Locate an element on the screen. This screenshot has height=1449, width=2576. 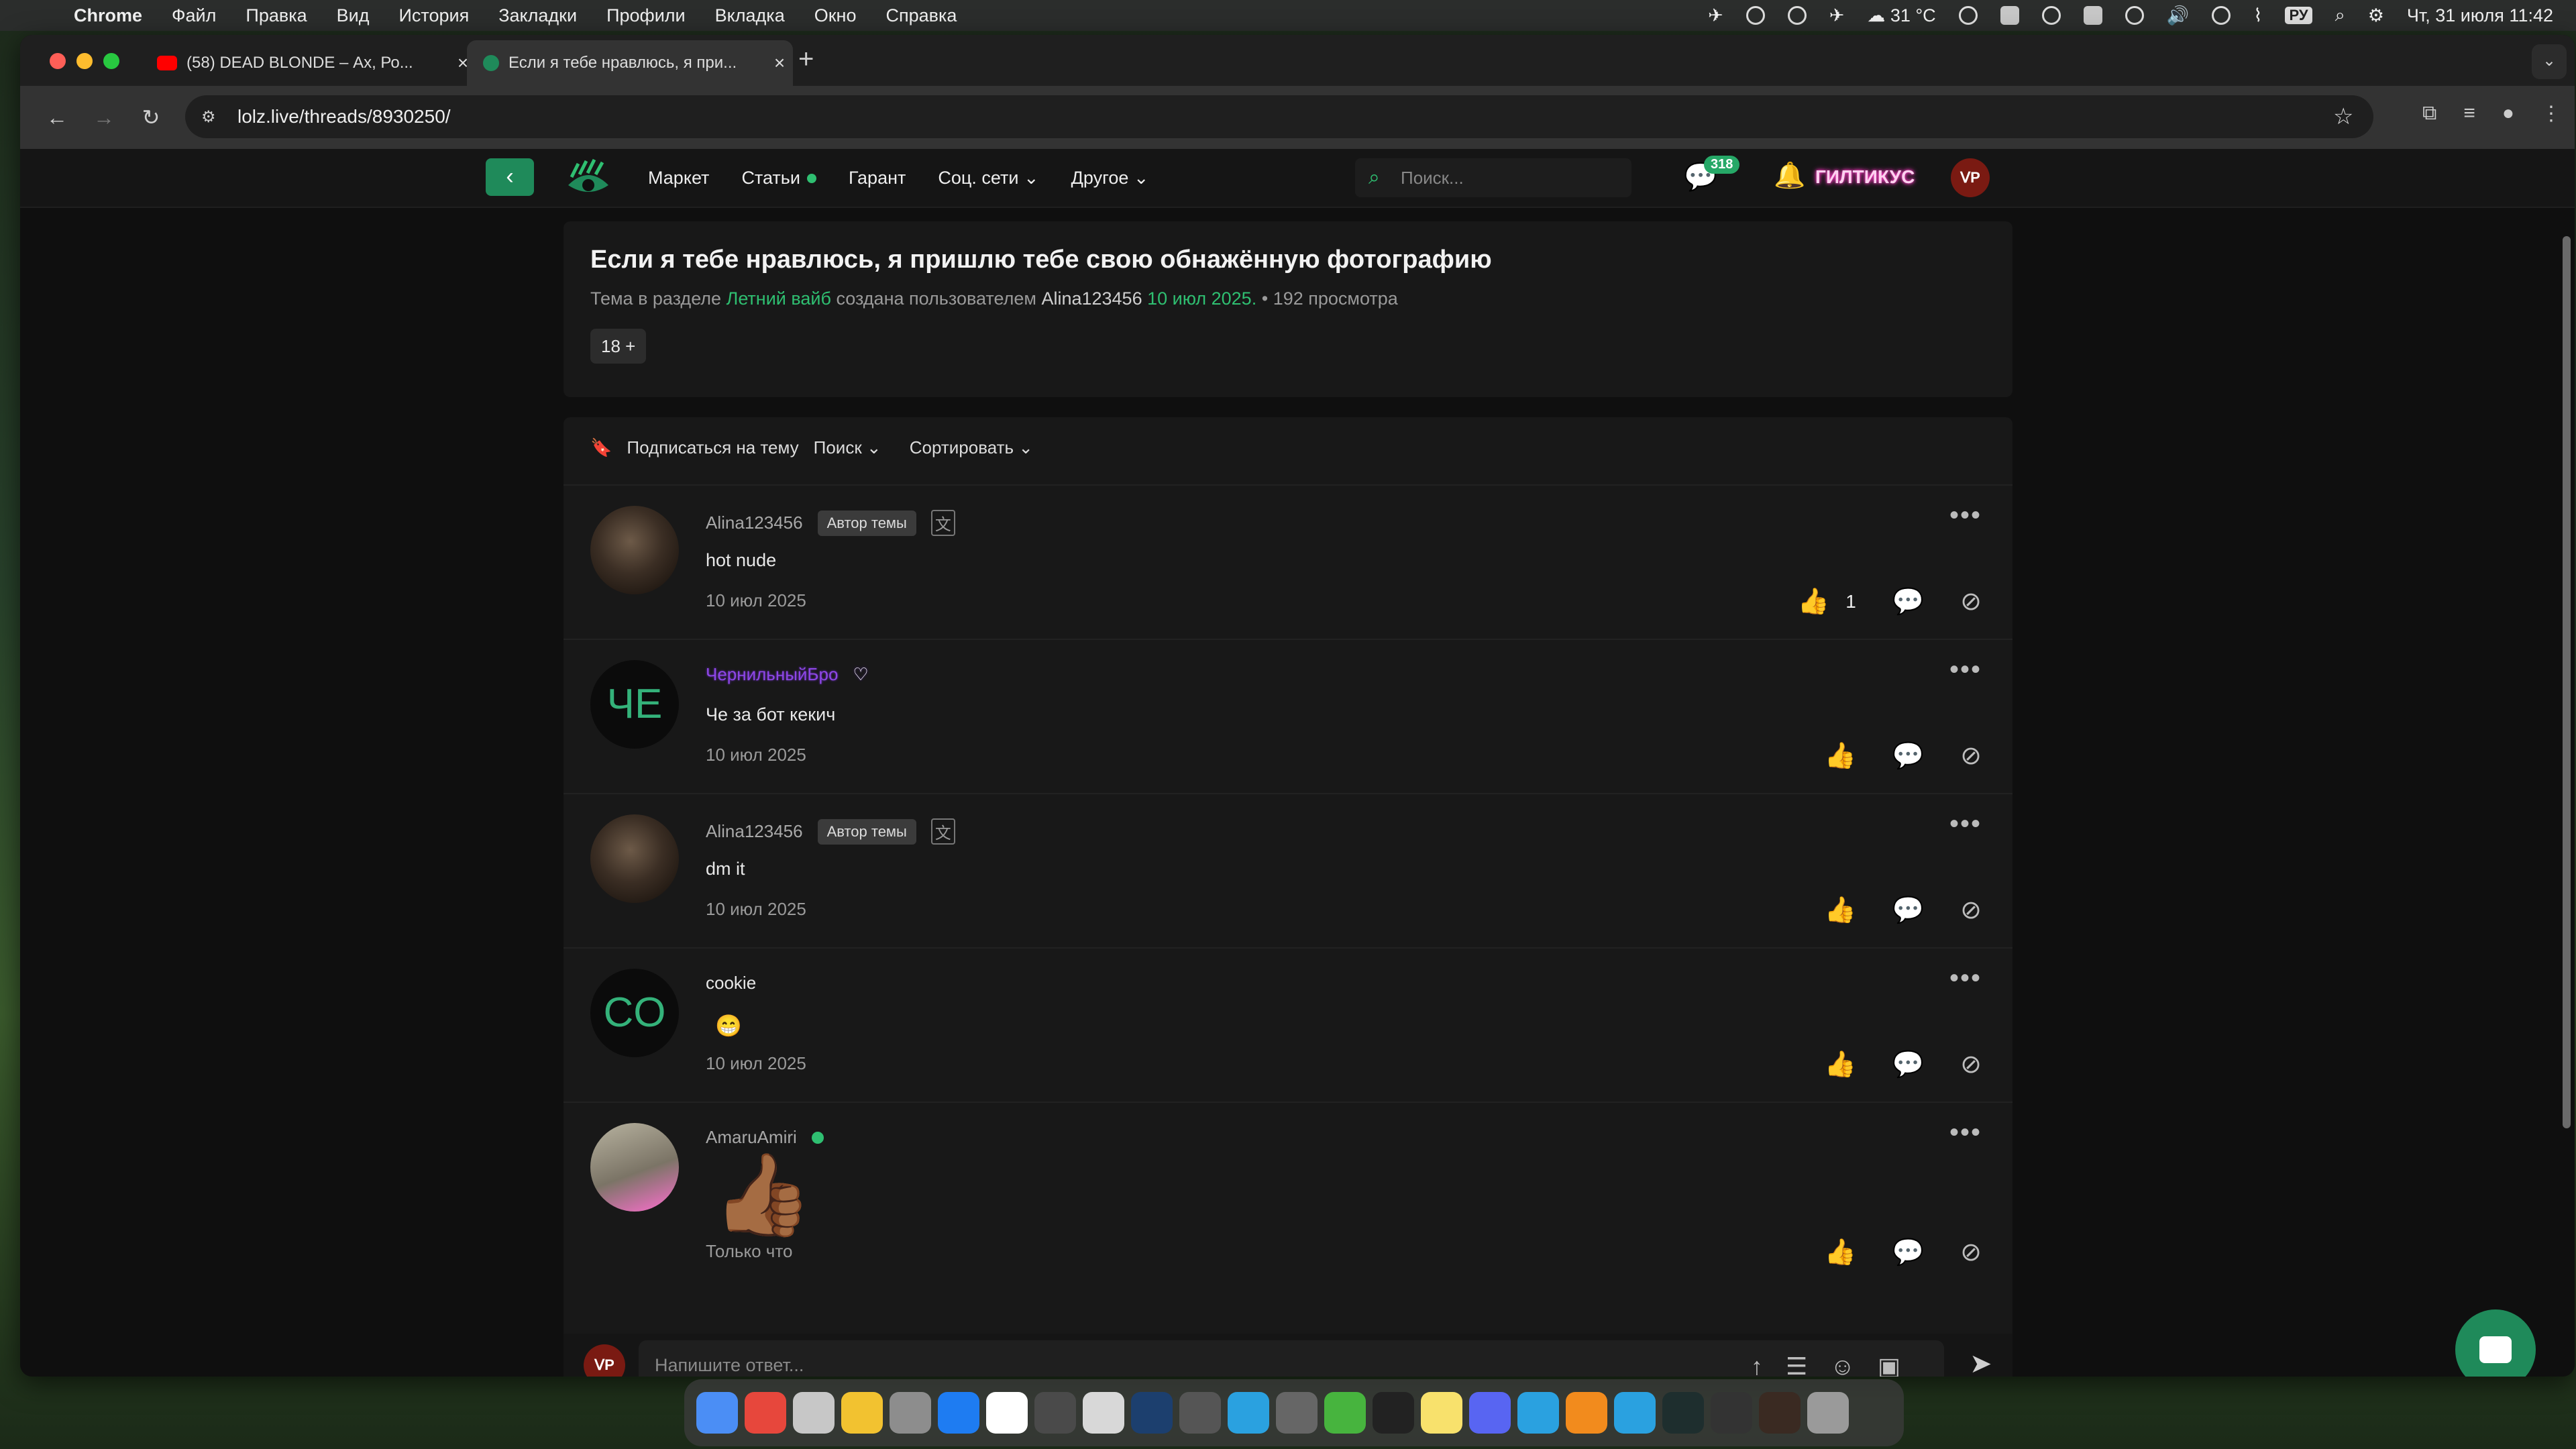
media-icon: ≡ is located at coordinates (2469, 113).